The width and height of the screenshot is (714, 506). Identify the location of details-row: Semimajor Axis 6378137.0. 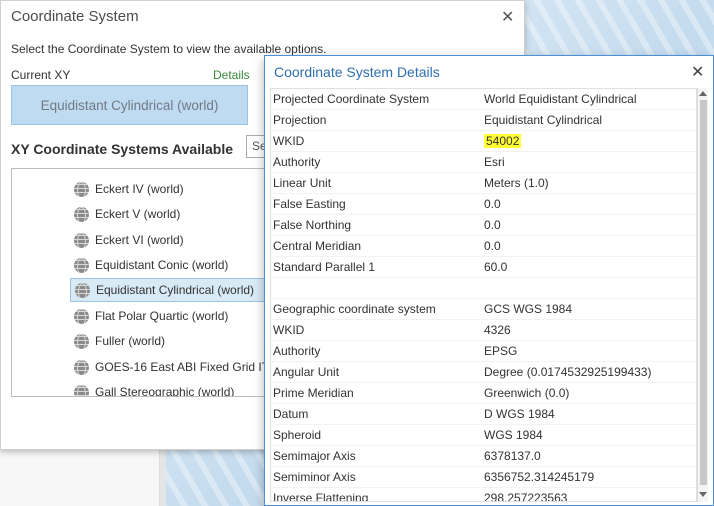
(483, 456).